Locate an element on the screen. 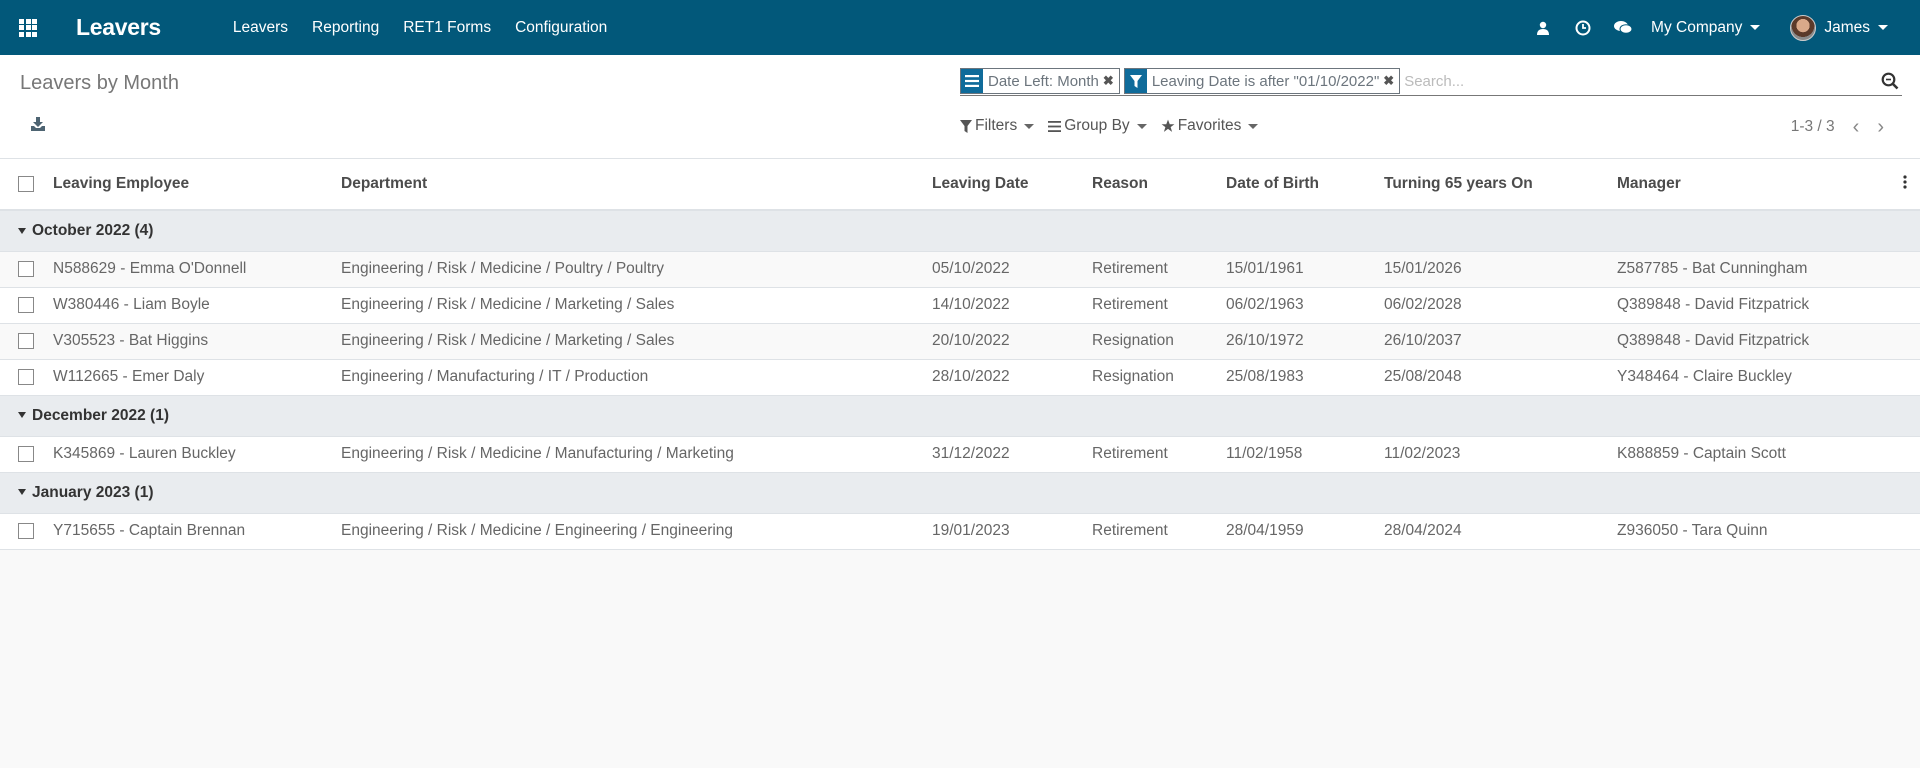  chevron-down-icon is located at coordinates (1883, 27).